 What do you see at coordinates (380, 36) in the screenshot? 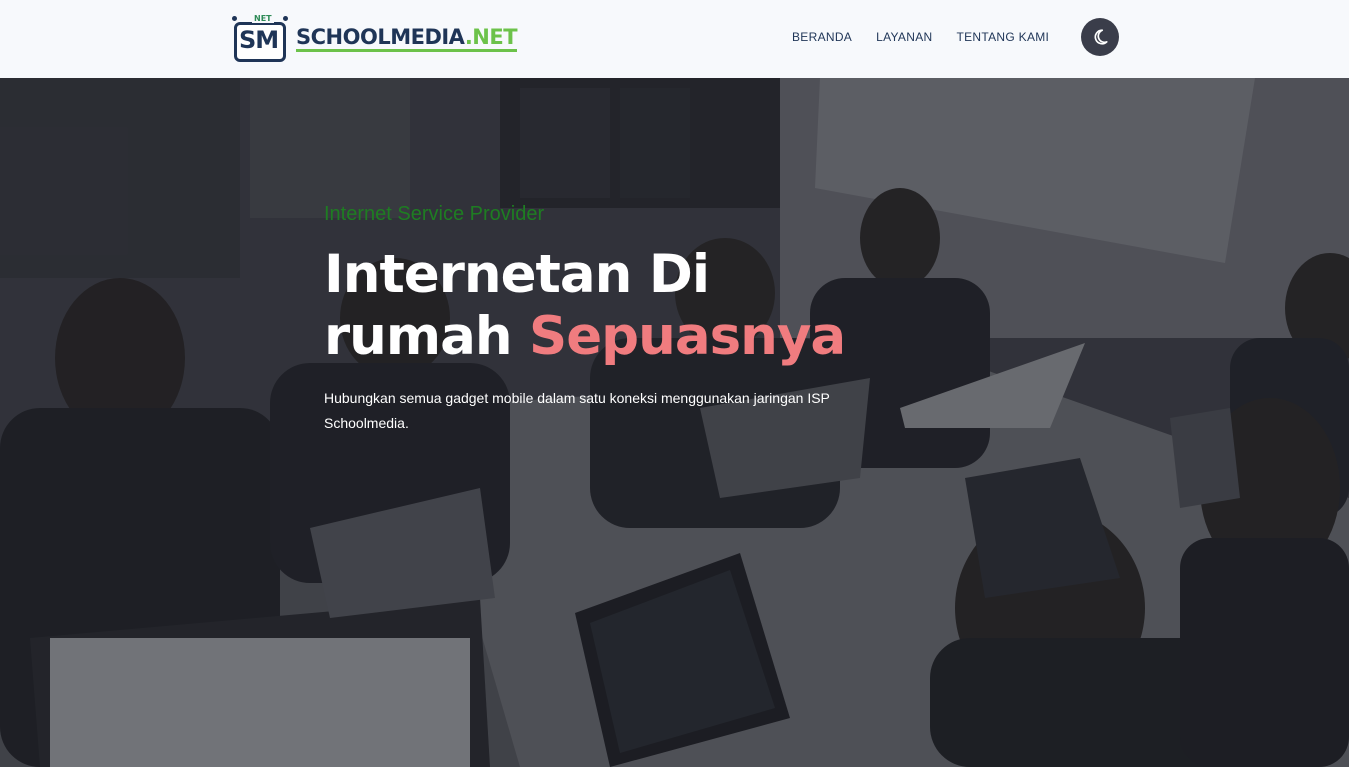
I see `brand-name-main: SCHOOLMEDIA` at bounding box center [380, 36].